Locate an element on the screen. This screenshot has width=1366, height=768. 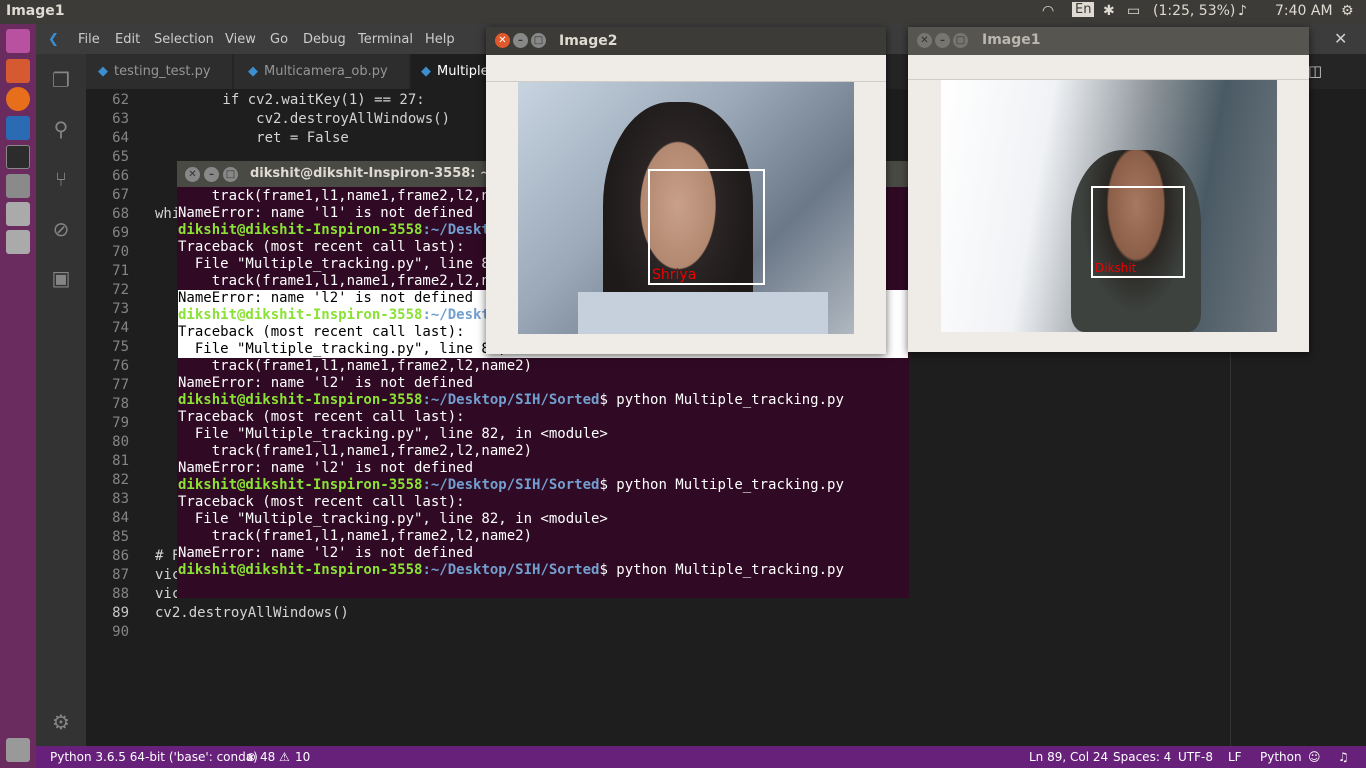
window-title: Image1 is located at coordinates (1011, 40).